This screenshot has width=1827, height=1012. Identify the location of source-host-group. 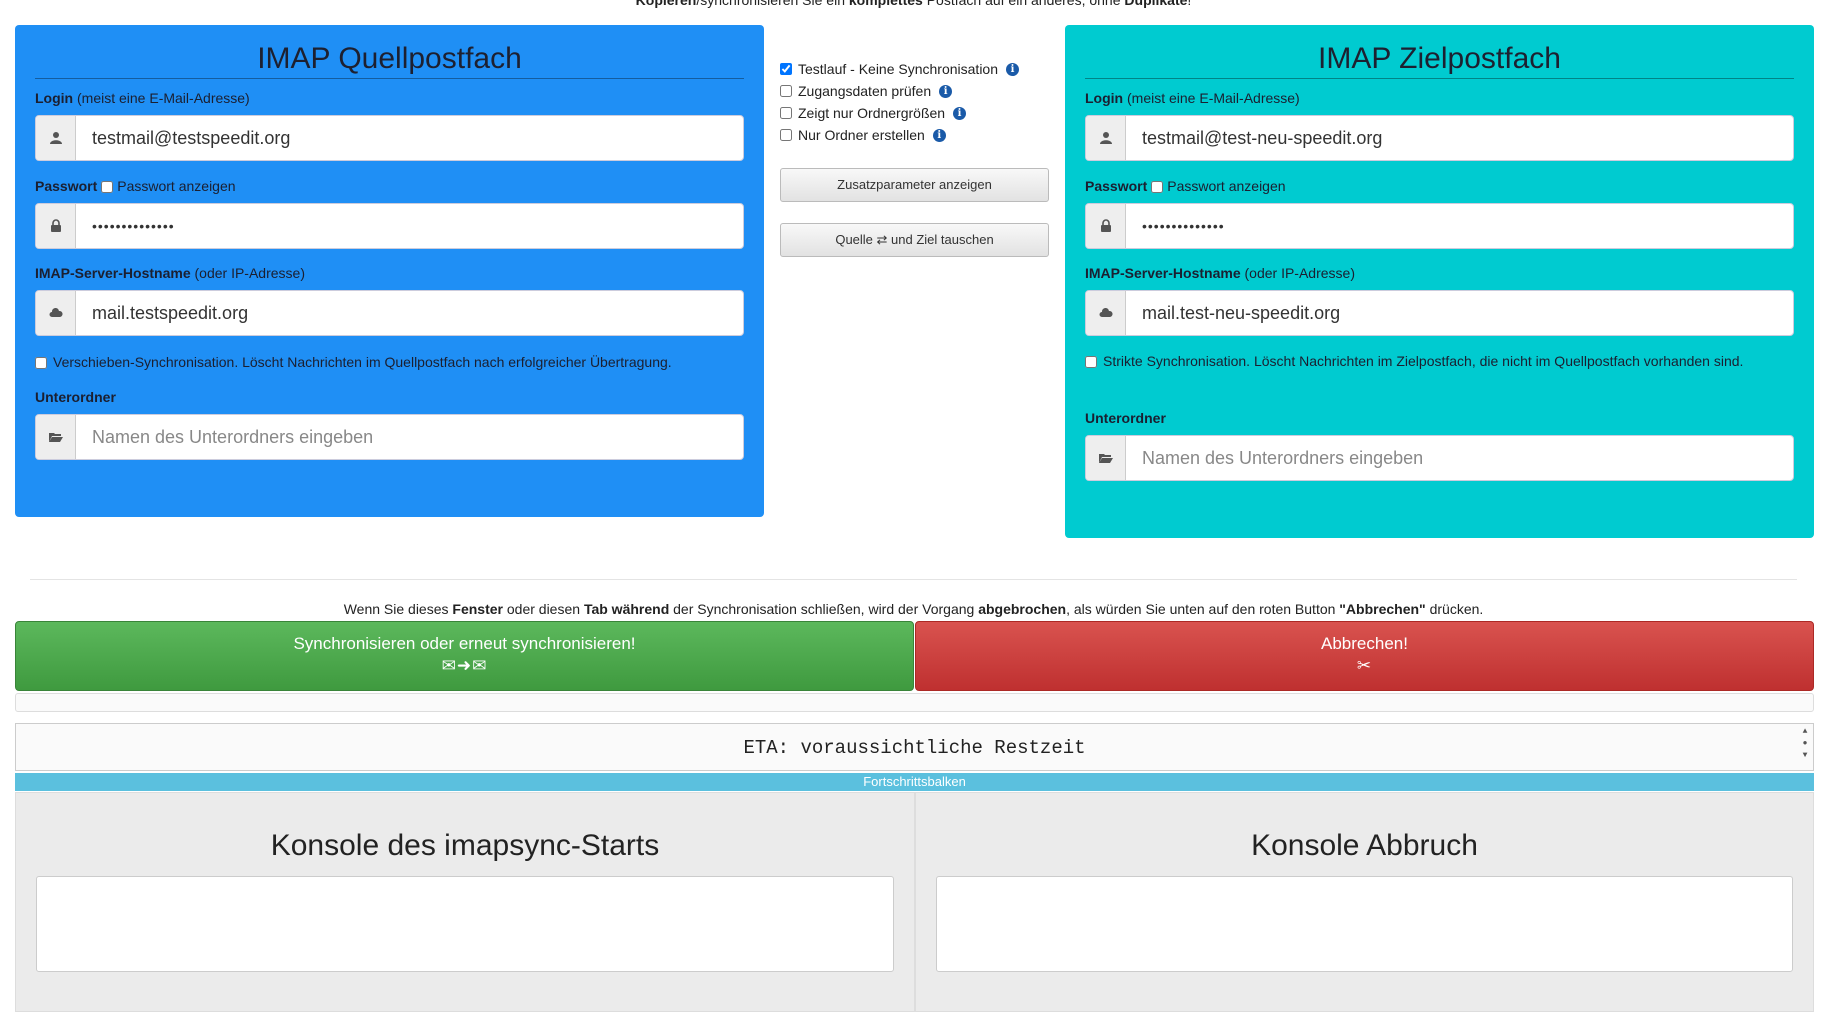
(389, 313).